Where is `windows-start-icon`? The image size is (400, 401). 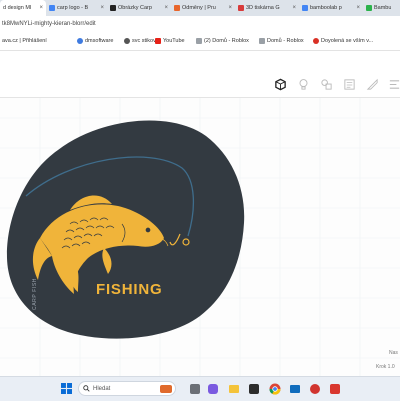
windows-start-icon is located at coordinates (66, 388).